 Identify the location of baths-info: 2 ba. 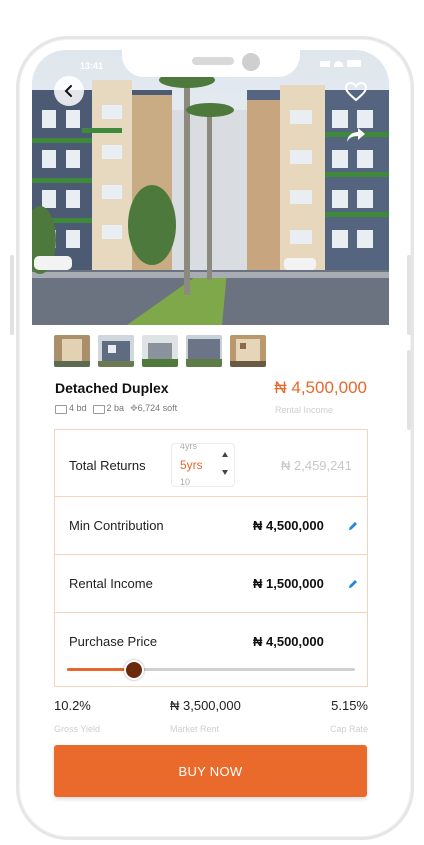
(108, 408).